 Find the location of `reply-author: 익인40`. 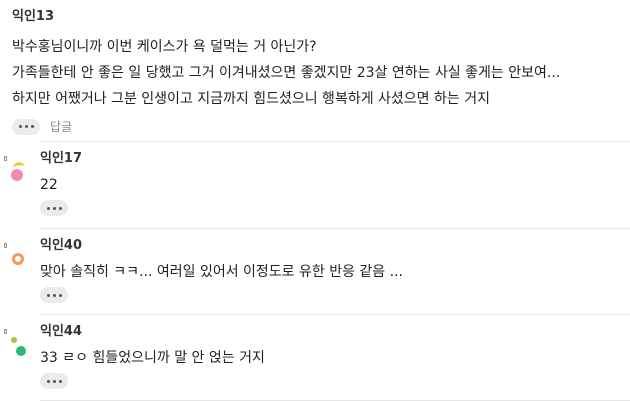

reply-author: 익인40 is located at coordinates (61, 245).